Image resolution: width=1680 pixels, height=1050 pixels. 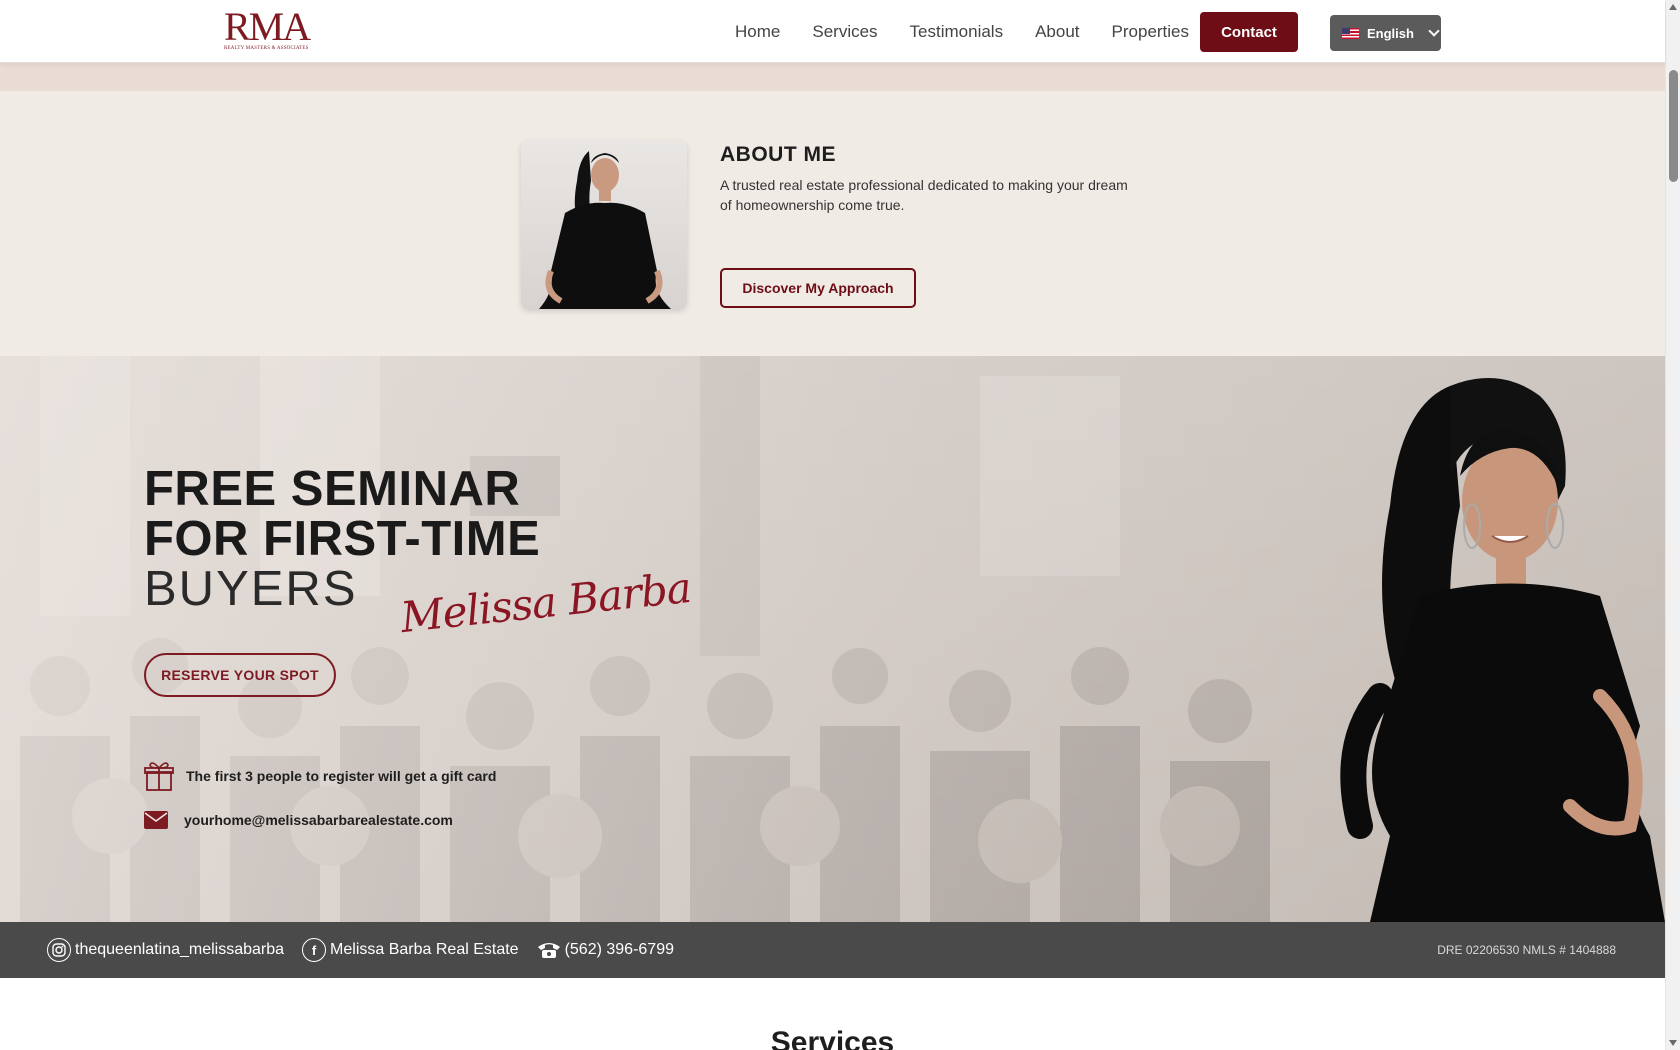 I want to click on chevron-down-icon, so click(x=1434, y=31).